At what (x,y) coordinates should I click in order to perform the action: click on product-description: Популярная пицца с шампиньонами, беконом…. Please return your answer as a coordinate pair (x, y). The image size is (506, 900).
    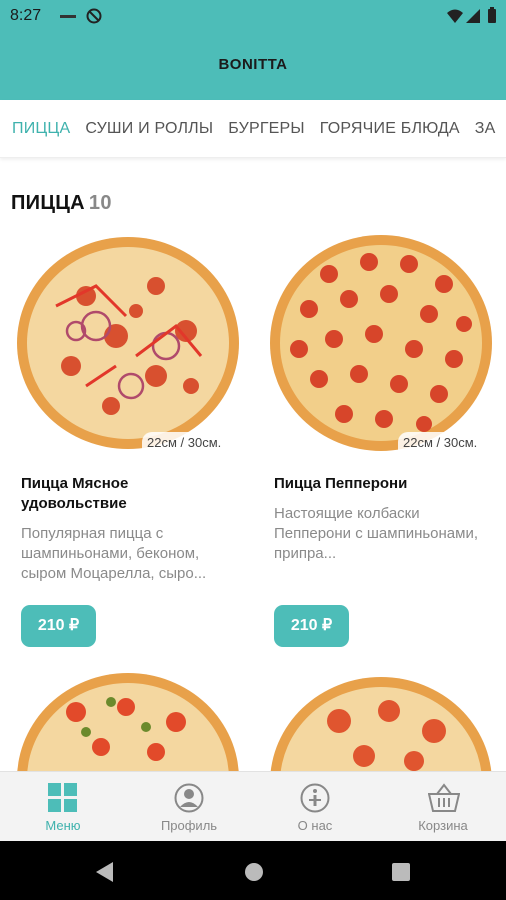
    Looking at the image, I should click on (114, 553).